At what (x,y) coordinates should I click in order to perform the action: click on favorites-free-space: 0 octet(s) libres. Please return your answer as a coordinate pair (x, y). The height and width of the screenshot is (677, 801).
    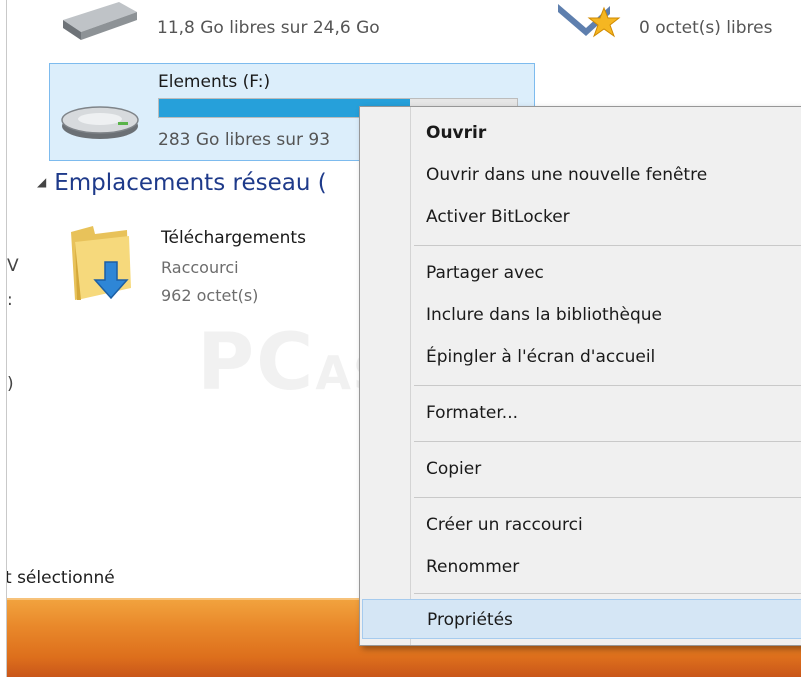
    Looking at the image, I should click on (706, 28).